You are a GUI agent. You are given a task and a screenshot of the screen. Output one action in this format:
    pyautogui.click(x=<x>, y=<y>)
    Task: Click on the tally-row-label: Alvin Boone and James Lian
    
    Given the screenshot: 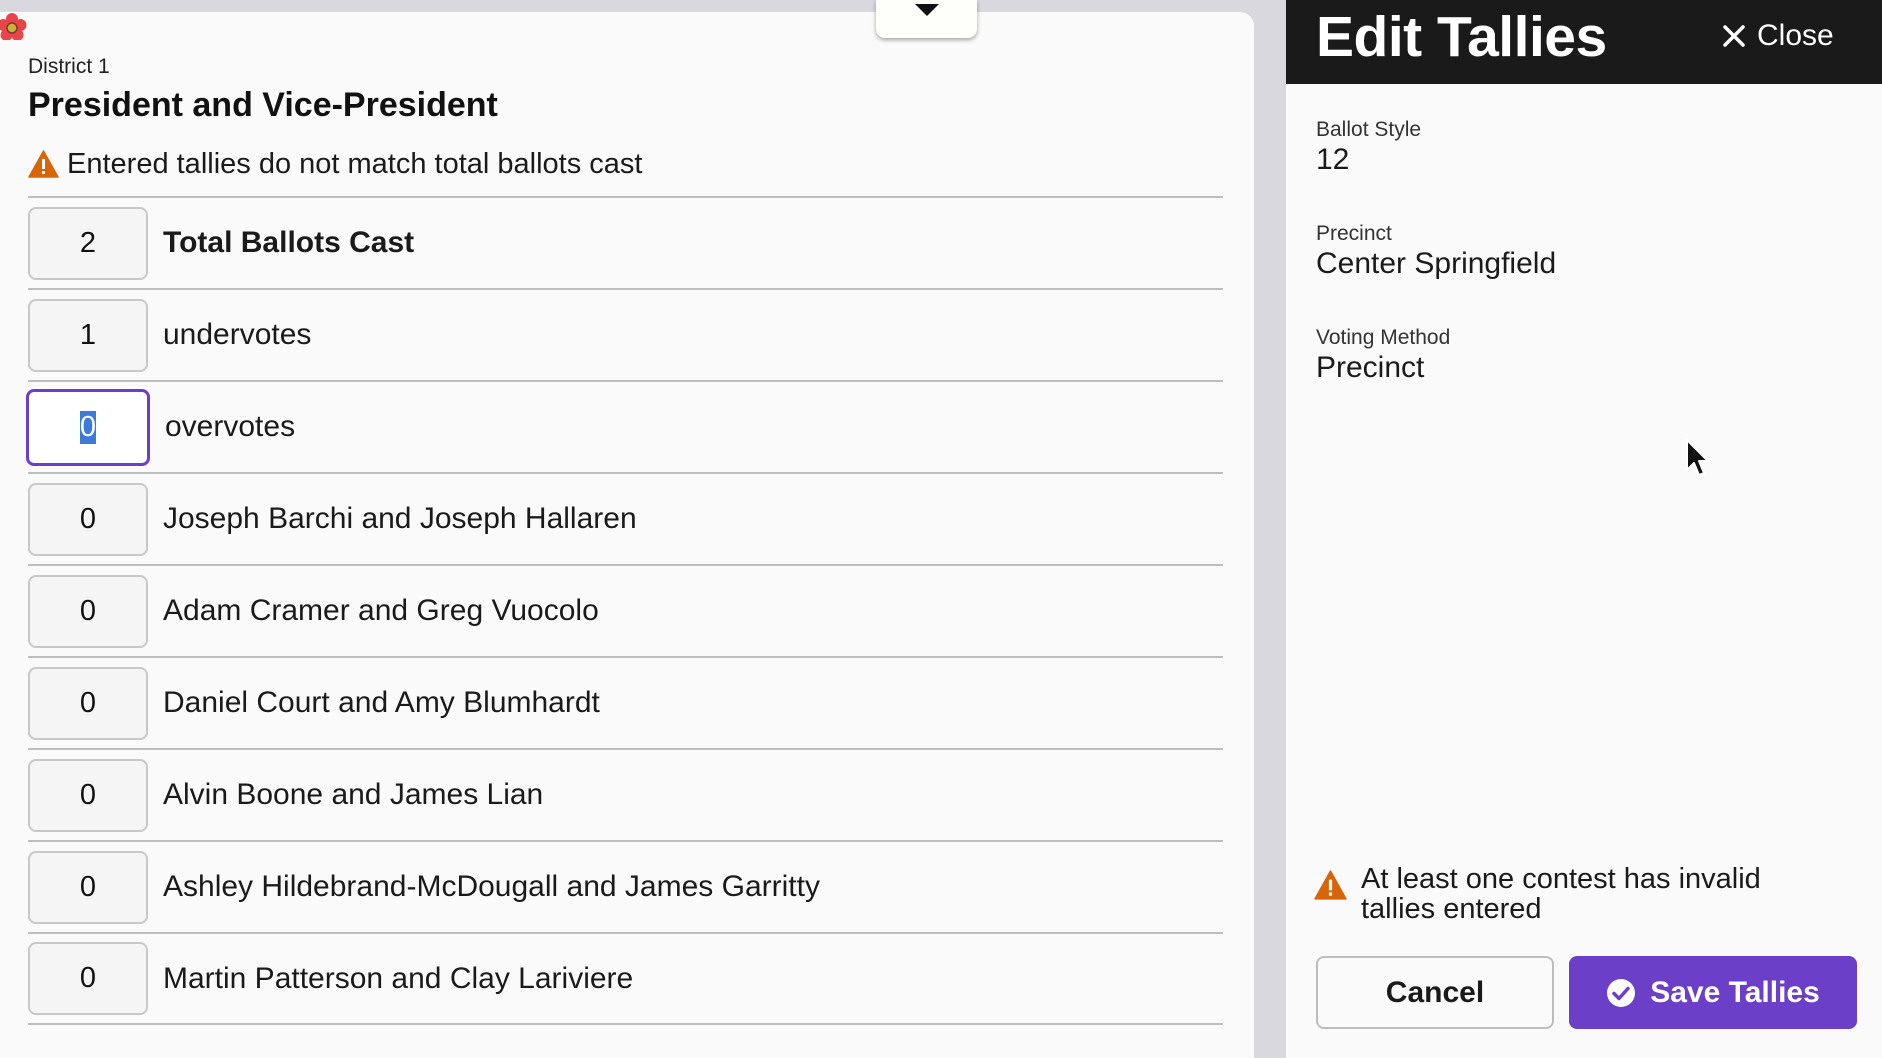 What is the action you would take?
    pyautogui.click(x=353, y=794)
    